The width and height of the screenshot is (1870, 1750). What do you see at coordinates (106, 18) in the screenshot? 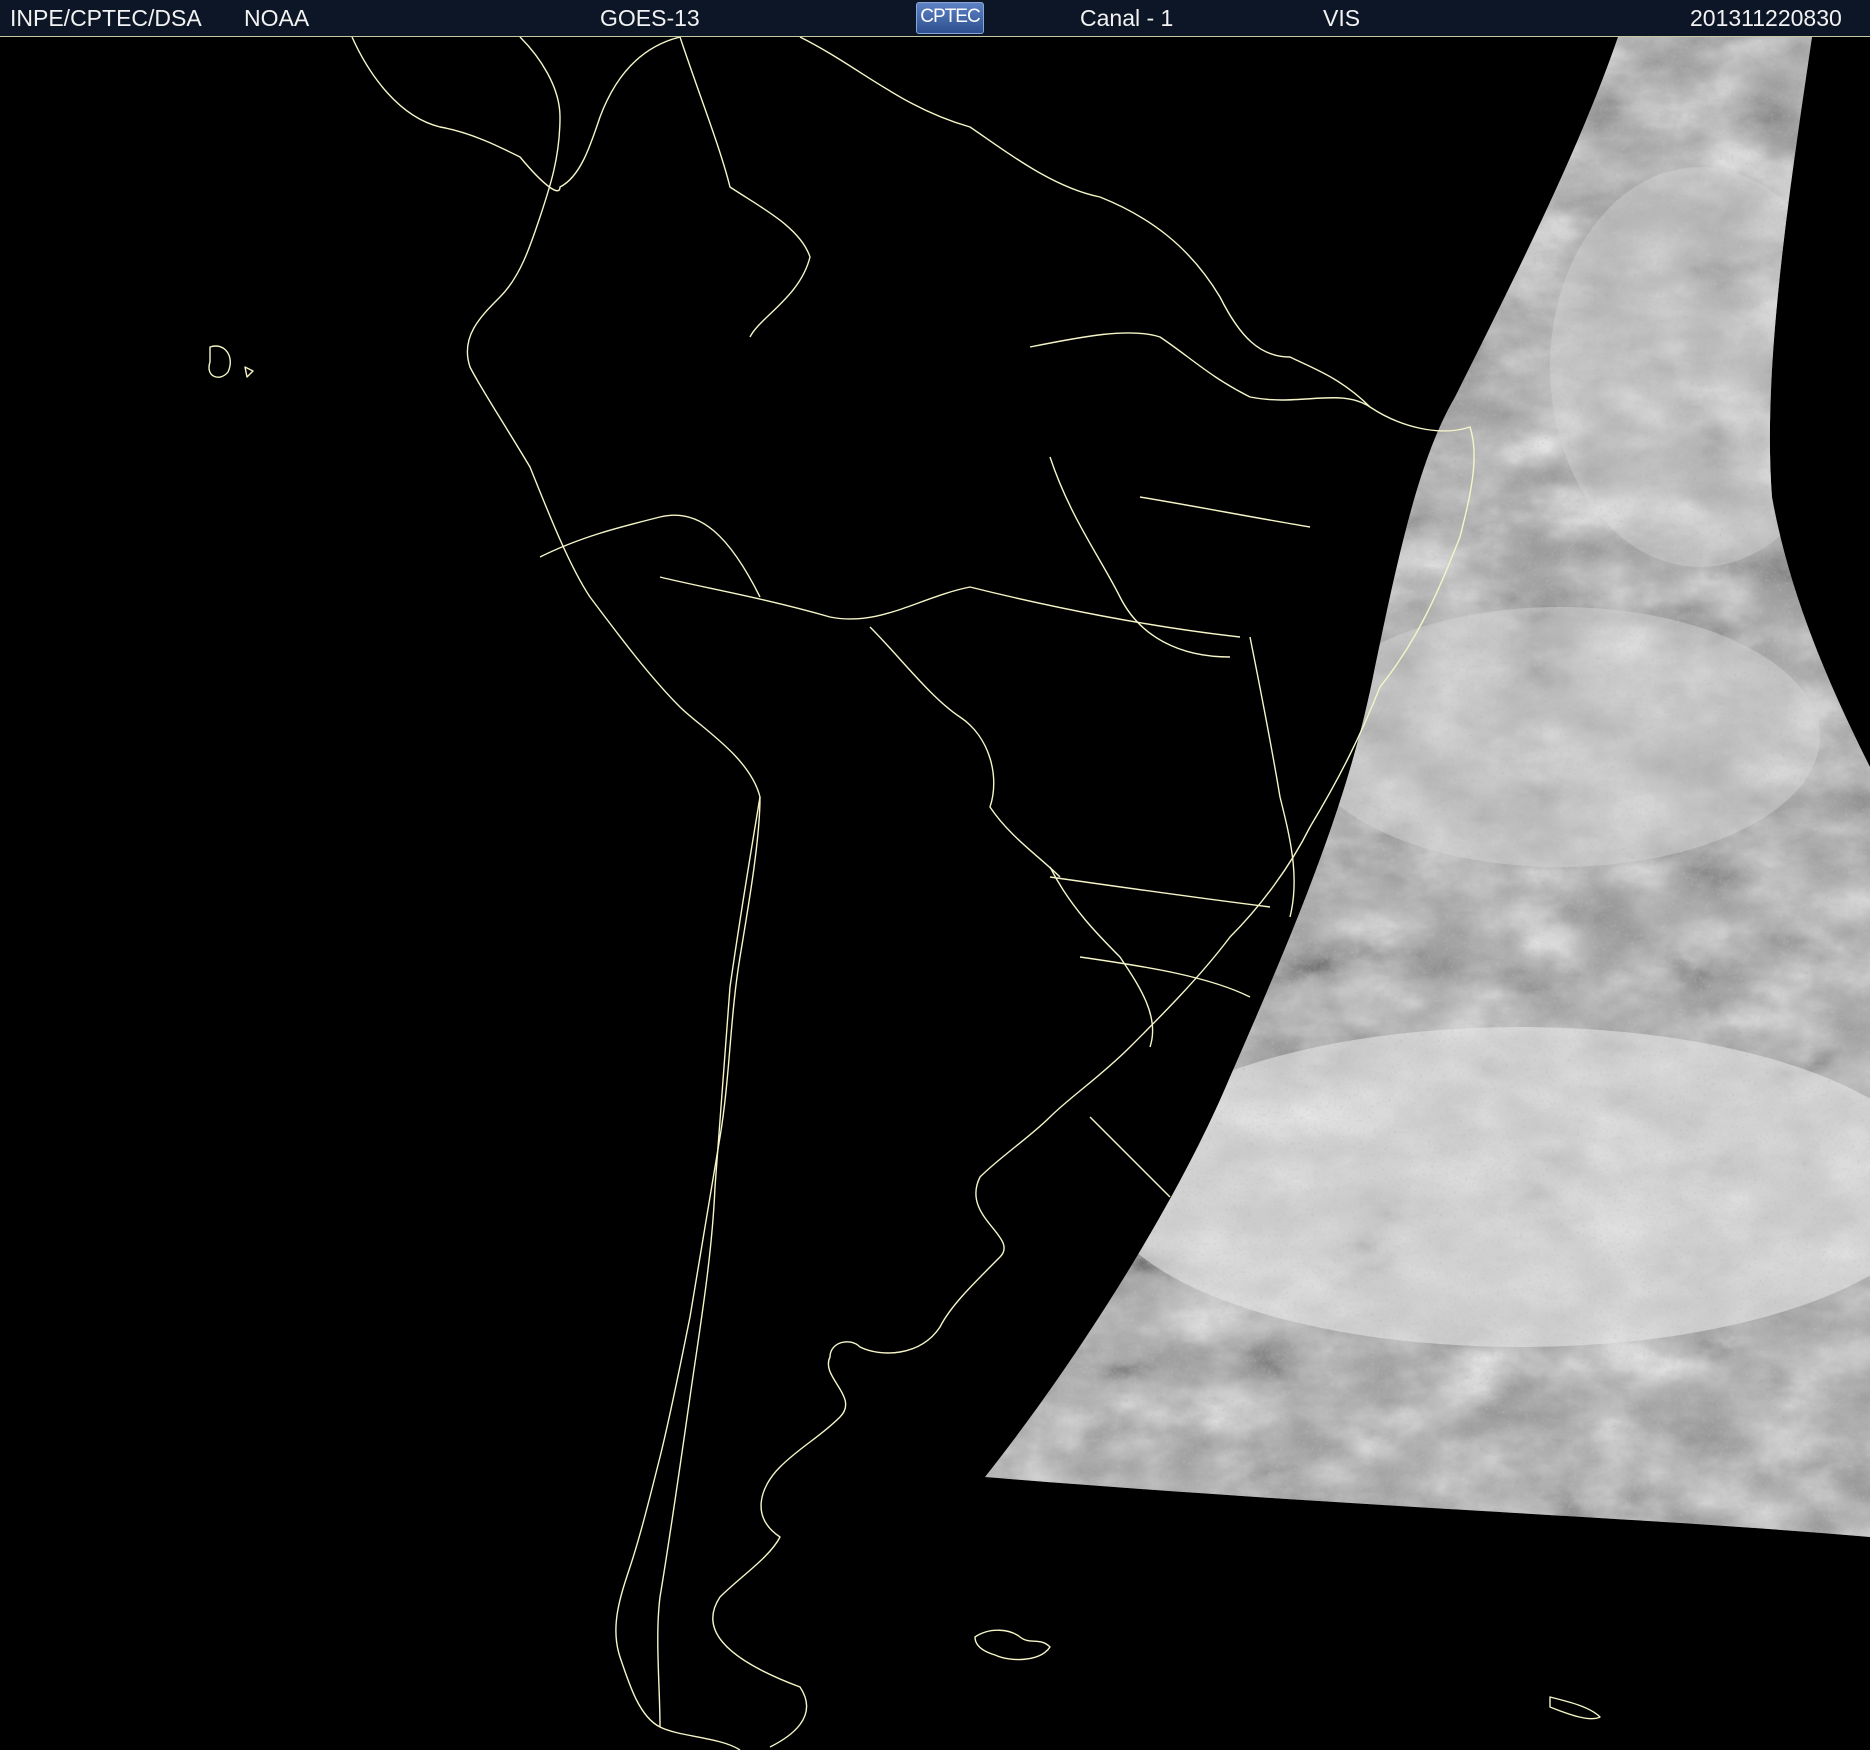
I see `agency-label: INPE/CPTEC/DSA` at bounding box center [106, 18].